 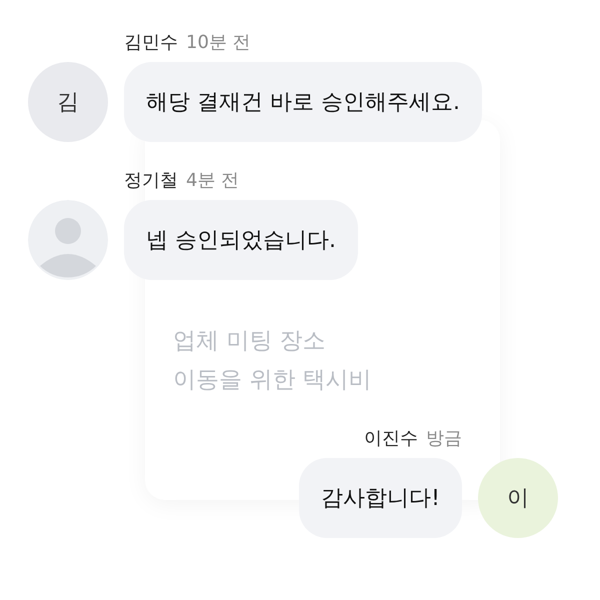 What do you see at coordinates (272, 380) in the screenshot?
I see `description-text: 이동을 위한 택시비` at bounding box center [272, 380].